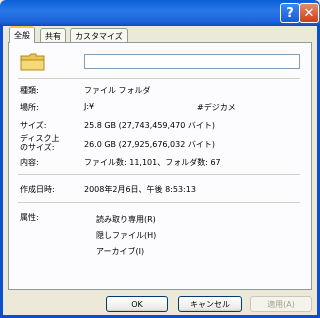 Image resolution: width=320 pixels, height=318 pixels. Describe the element at coordinates (29, 162) in the screenshot. I see `contents-label: 内容:` at that location.